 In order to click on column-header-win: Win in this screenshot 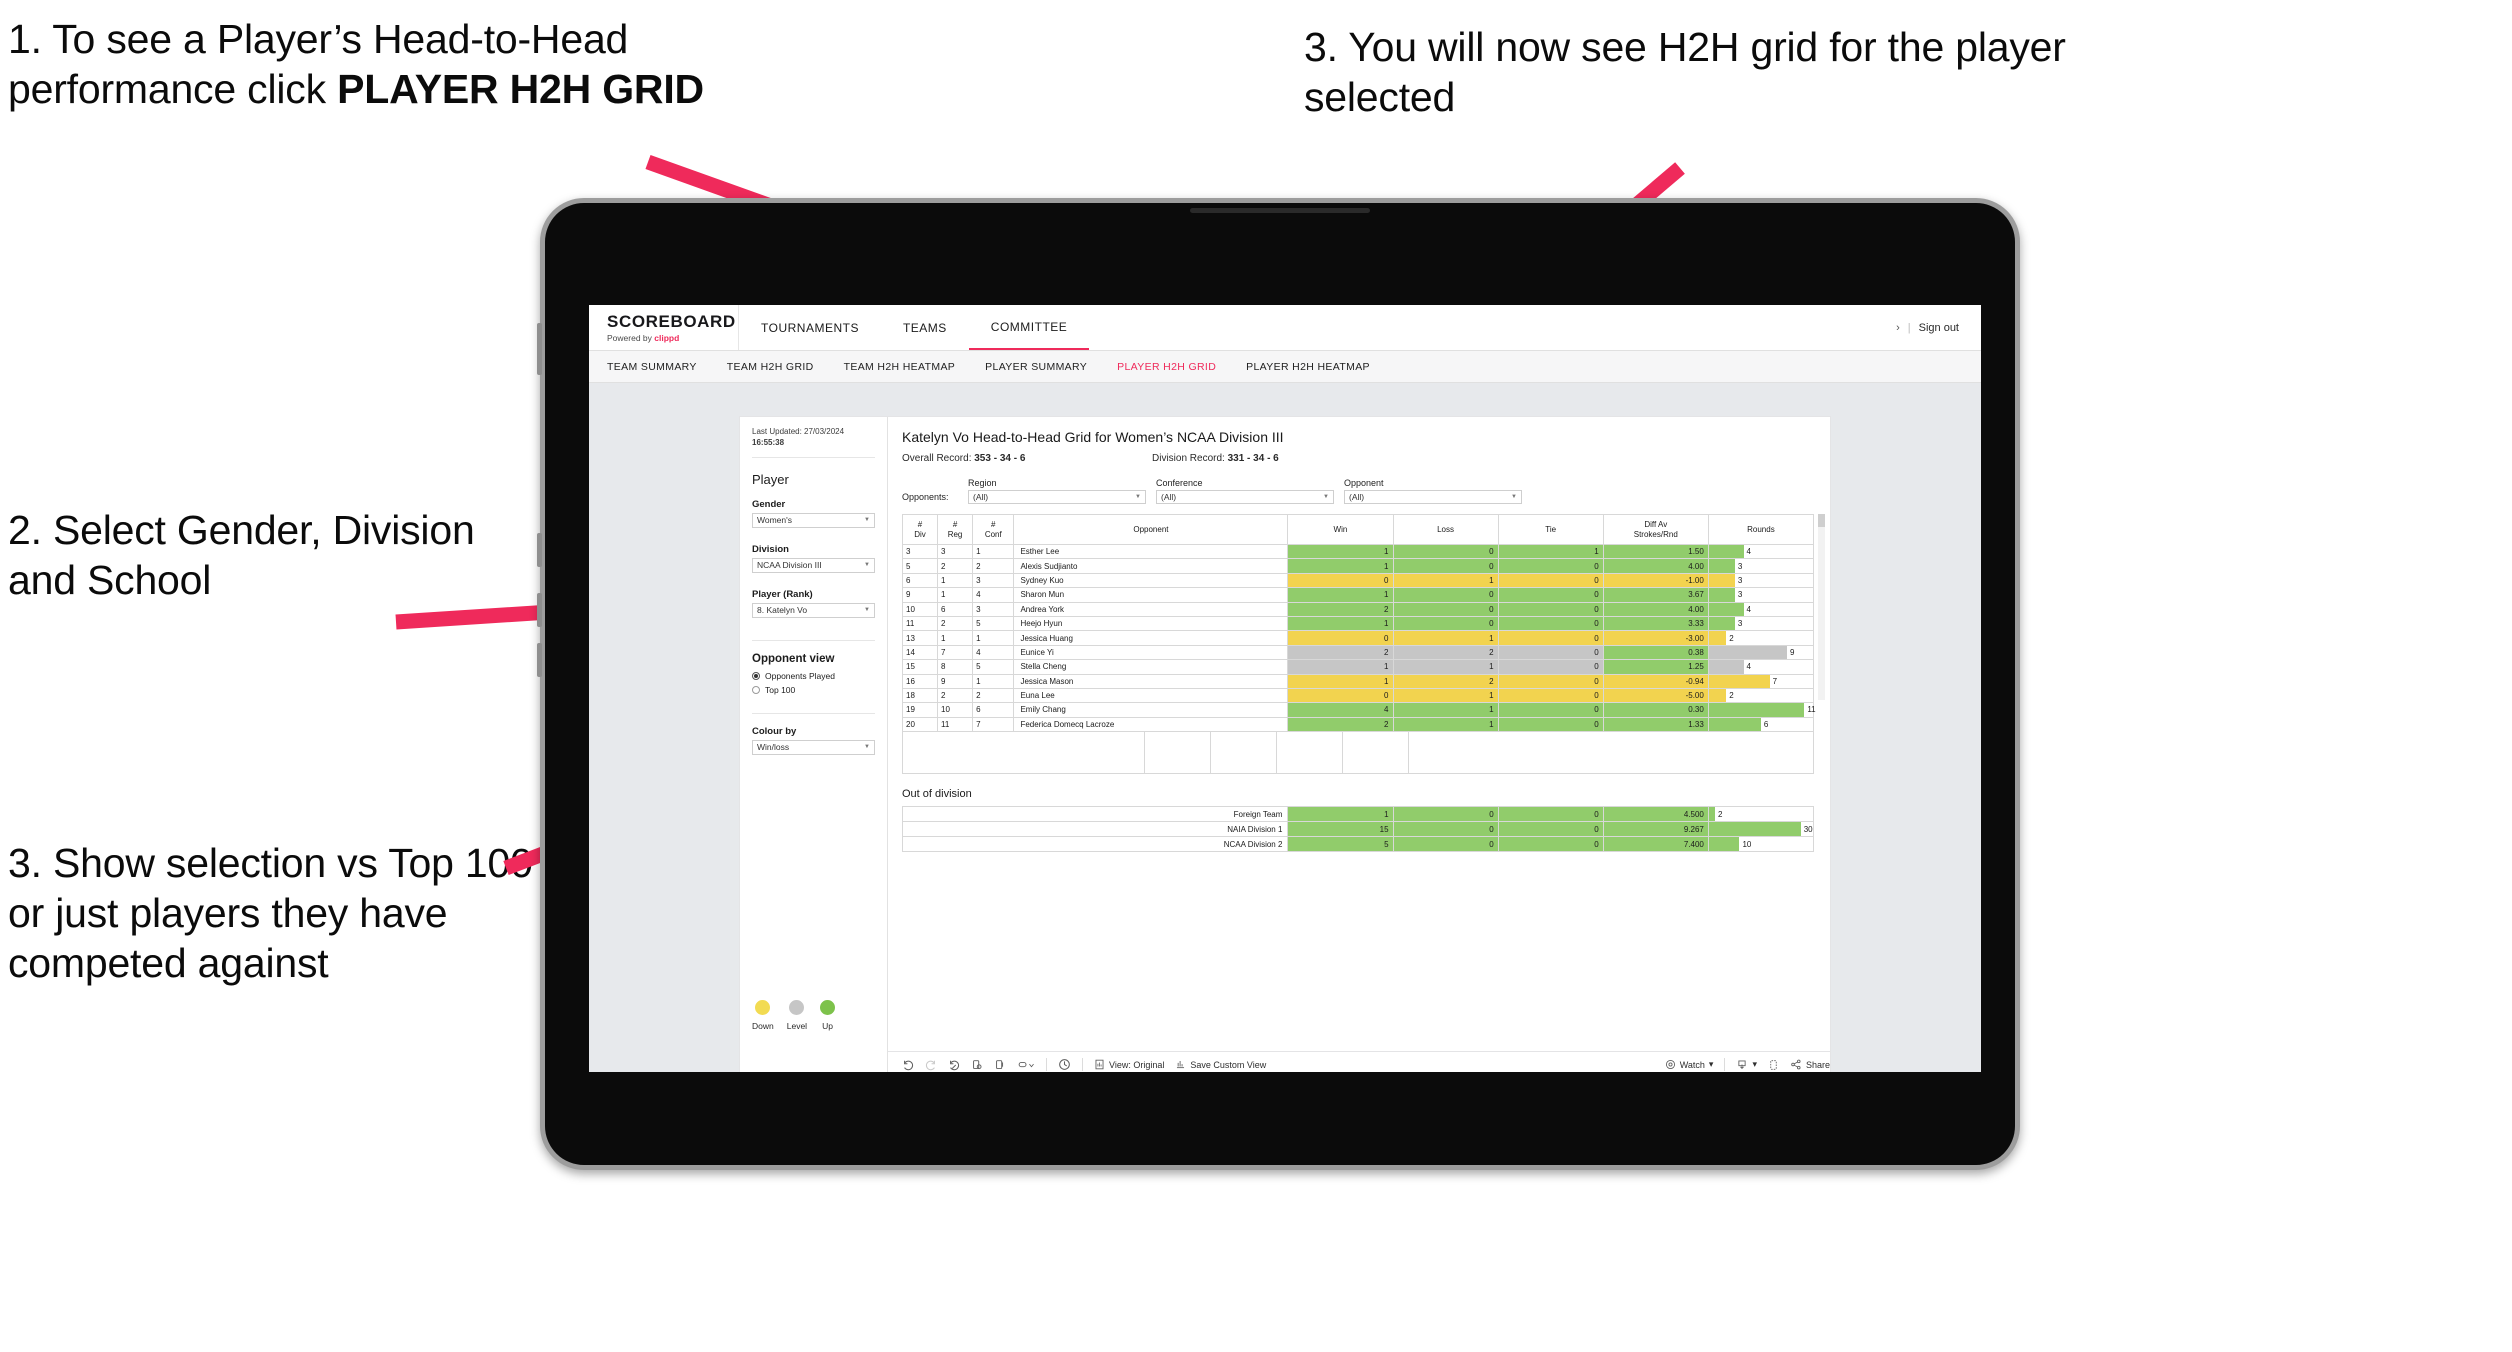, I will do `click(1340, 529)`.